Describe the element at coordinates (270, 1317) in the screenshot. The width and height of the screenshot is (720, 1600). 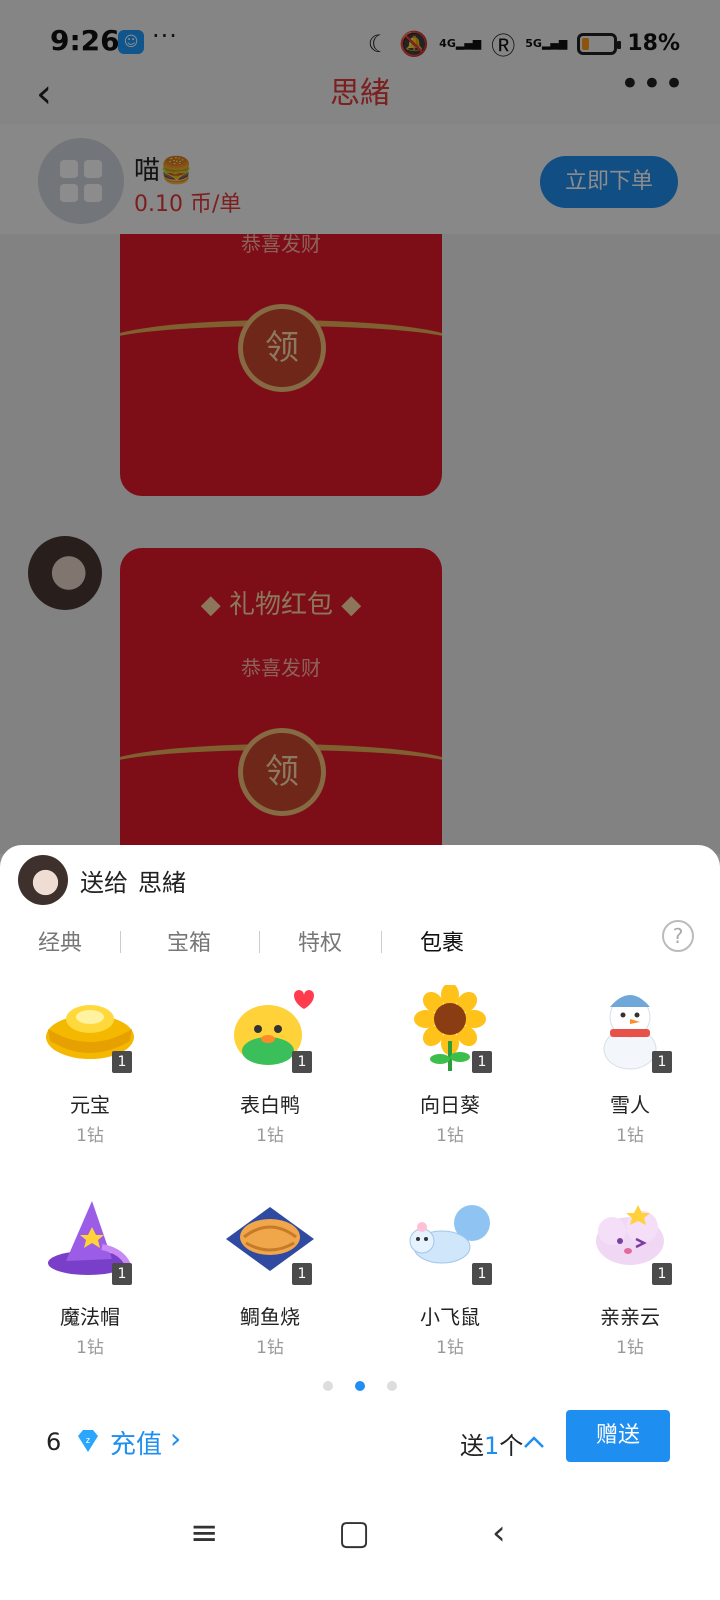
I see `gift-name: 鲷鱼烧` at that location.